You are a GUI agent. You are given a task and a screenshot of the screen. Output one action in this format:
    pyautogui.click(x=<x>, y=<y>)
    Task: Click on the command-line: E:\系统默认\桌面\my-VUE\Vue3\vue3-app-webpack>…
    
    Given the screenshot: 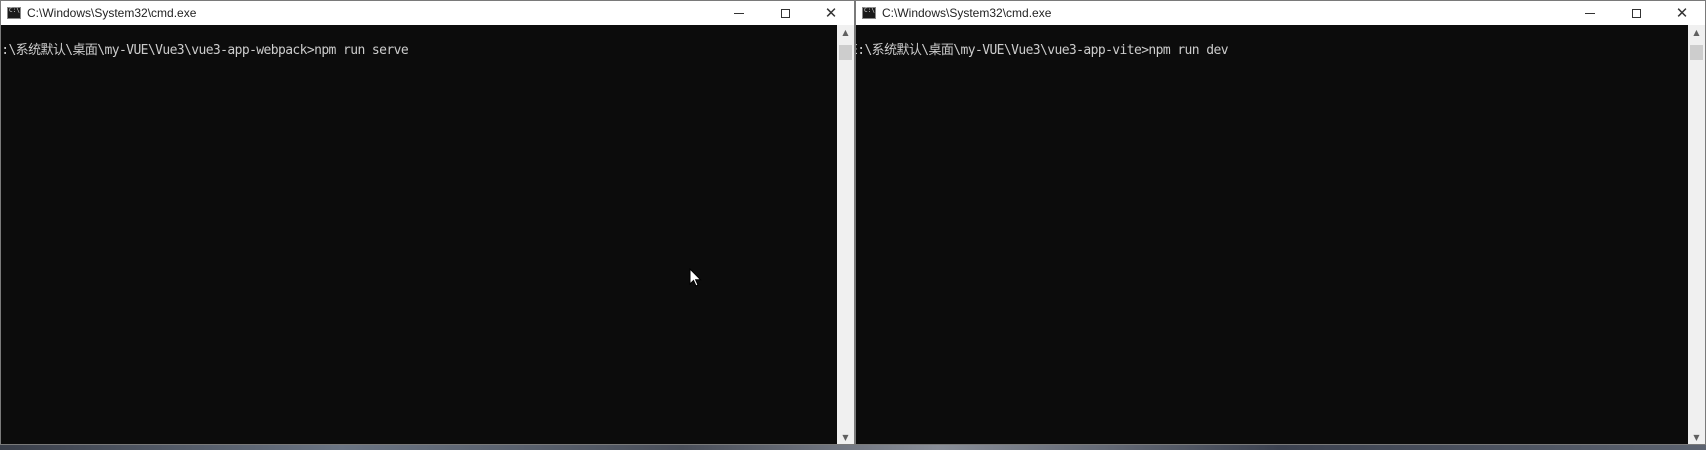 What is the action you would take?
    pyautogui.click(x=205, y=50)
    